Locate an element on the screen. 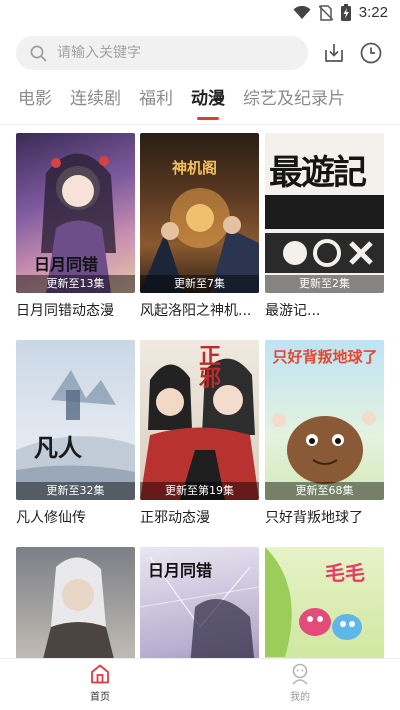  episode-badge: 更新至7集 is located at coordinates (199, 284).